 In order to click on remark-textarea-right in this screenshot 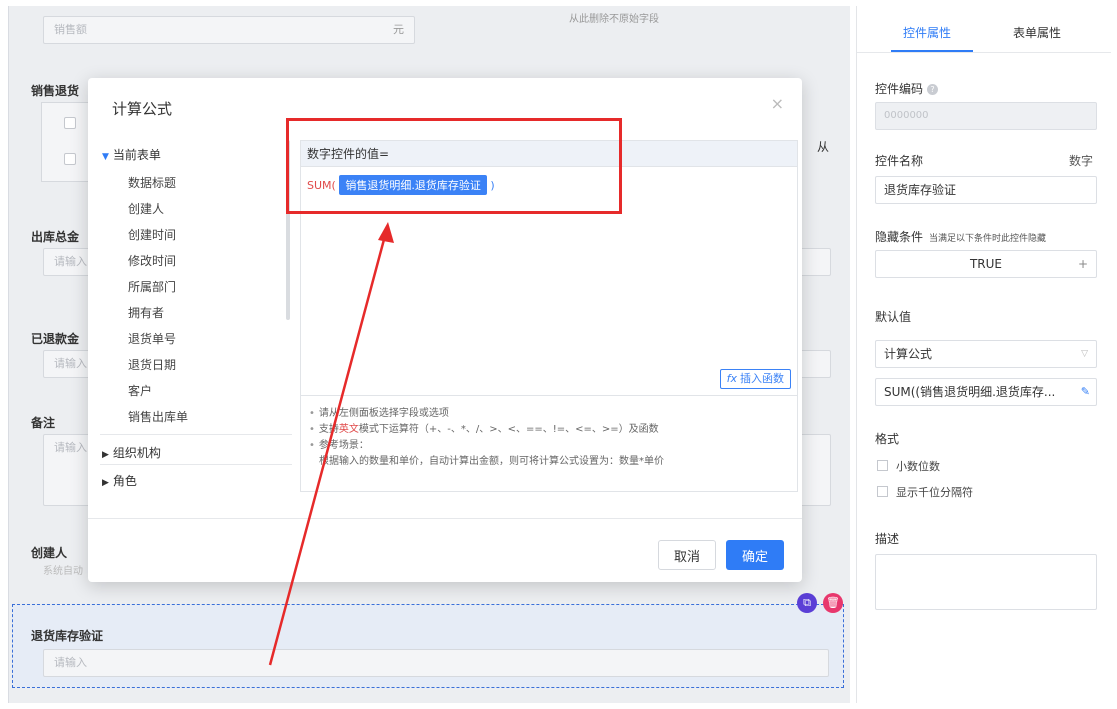, I will do `click(815, 470)`.